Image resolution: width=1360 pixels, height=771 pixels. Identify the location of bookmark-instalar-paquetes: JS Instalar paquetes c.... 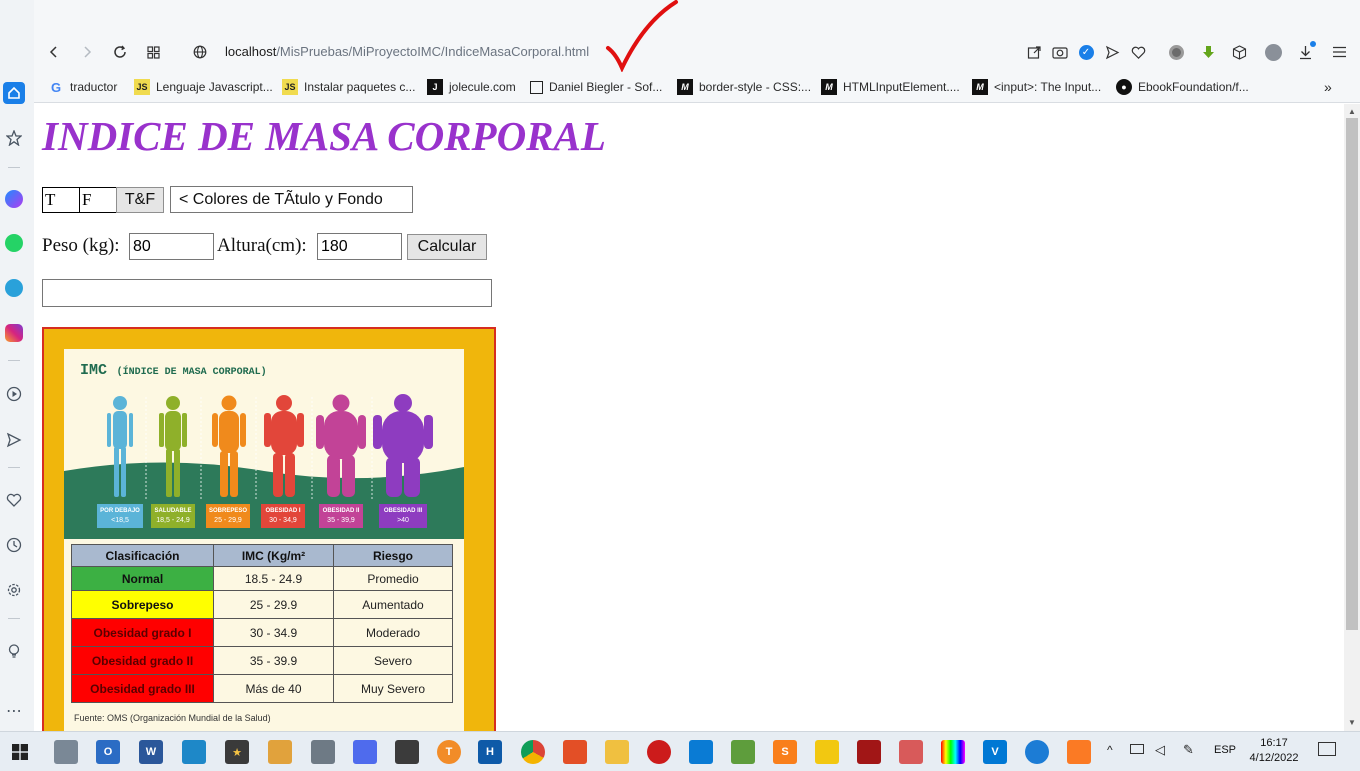
(348, 87).